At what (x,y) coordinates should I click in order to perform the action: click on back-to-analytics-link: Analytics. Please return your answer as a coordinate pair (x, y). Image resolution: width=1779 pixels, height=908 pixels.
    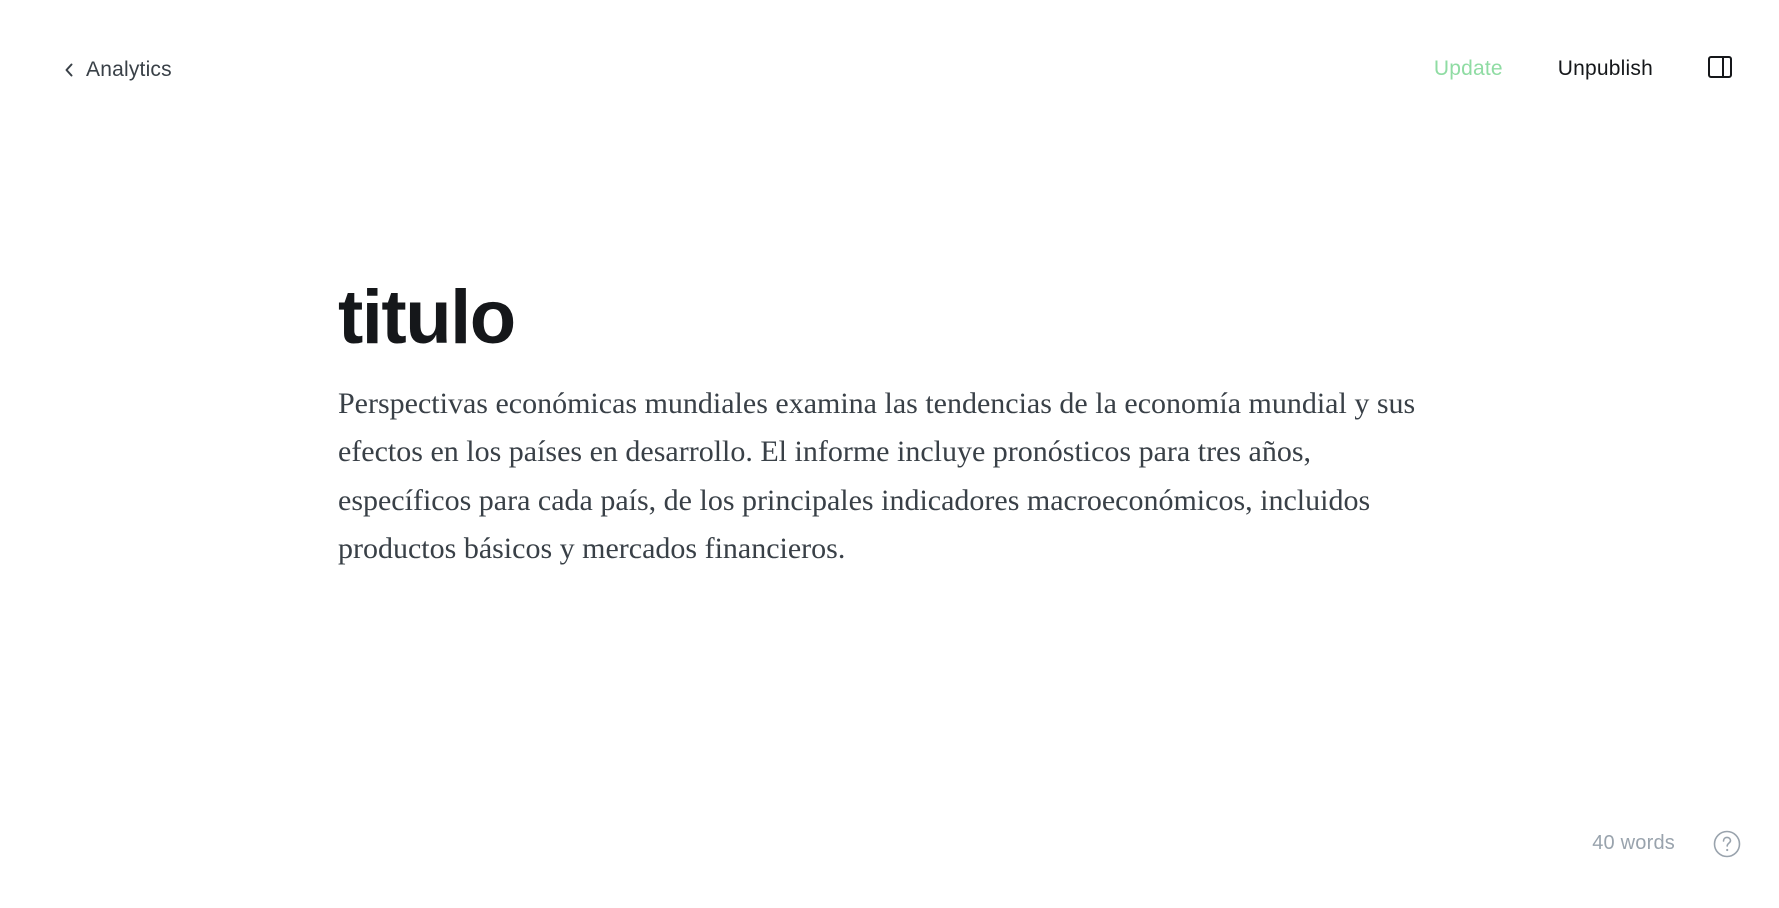
    Looking at the image, I should click on (118, 70).